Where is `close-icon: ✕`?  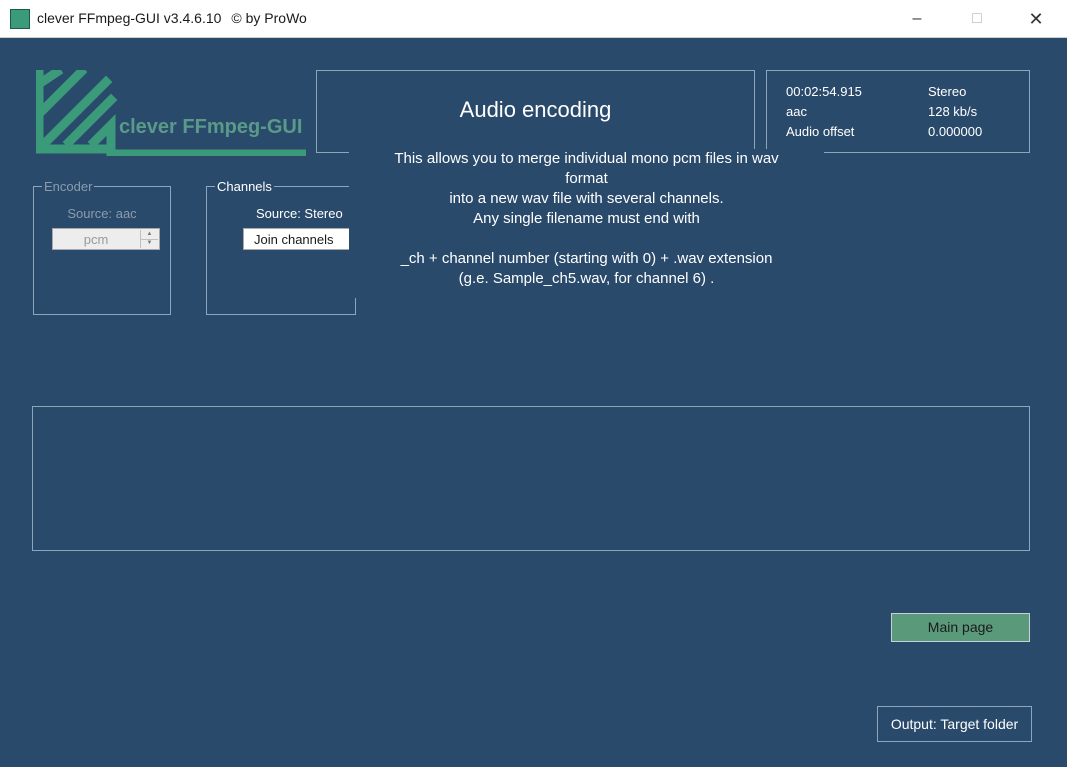
close-icon: ✕ is located at coordinates (1036, 18).